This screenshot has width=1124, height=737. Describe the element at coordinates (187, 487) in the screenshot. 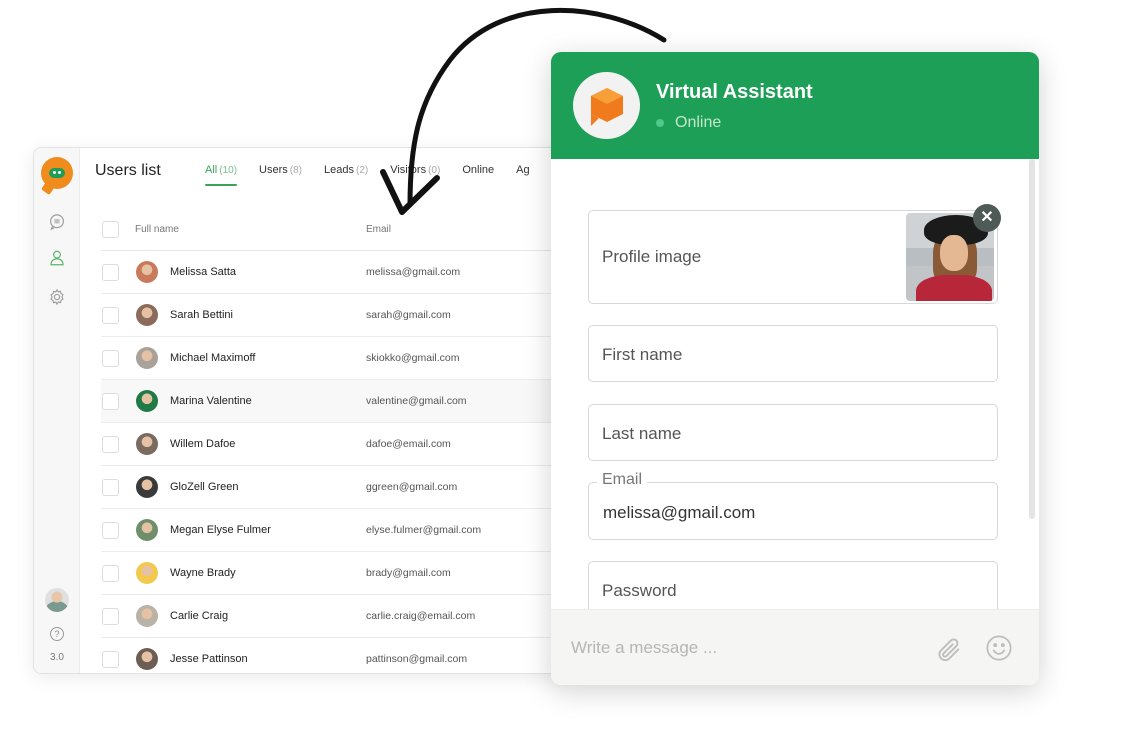

I see `user-name-cell: GloZell Green` at that location.